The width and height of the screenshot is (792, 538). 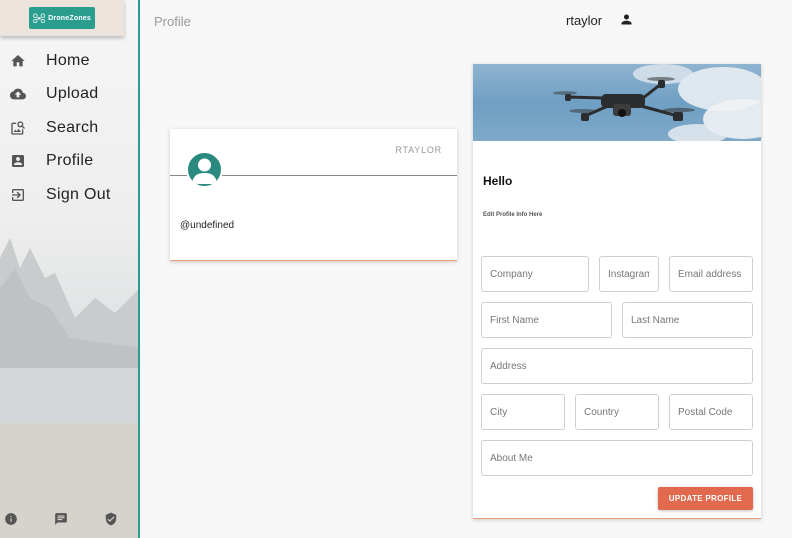 I want to click on postal-code-field, so click(x=711, y=412).